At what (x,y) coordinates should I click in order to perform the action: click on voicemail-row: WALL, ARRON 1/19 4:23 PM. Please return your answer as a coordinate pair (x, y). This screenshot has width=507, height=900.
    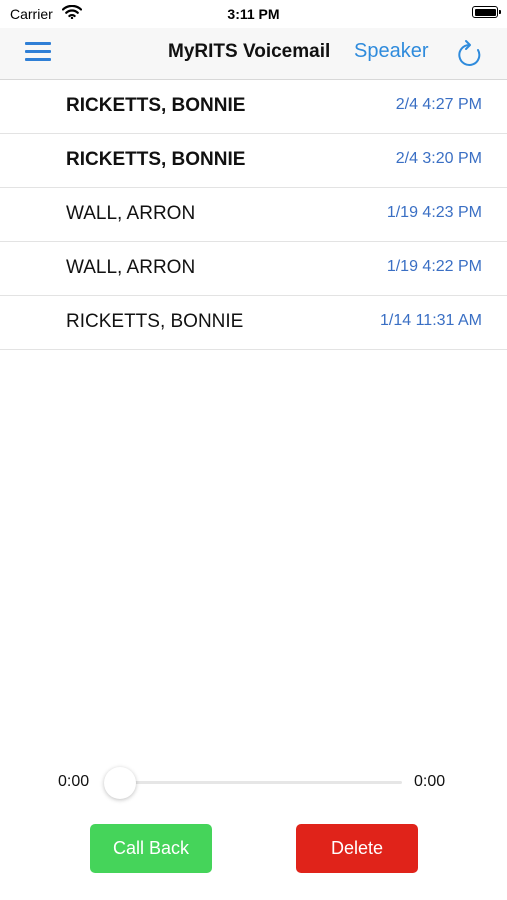
    Looking at the image, I should click on (253, 215).